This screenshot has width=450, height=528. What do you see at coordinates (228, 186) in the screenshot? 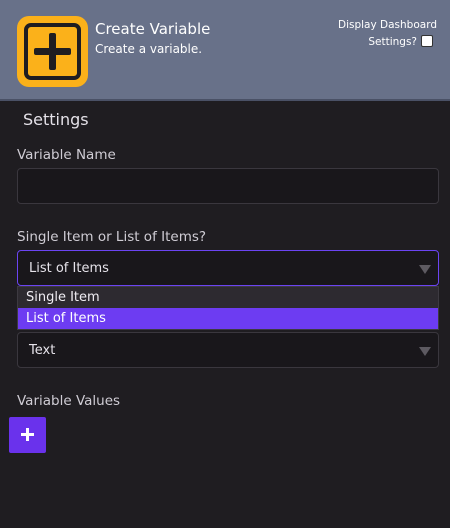
I see `variable-name-input` at bounding box center [228, 186].